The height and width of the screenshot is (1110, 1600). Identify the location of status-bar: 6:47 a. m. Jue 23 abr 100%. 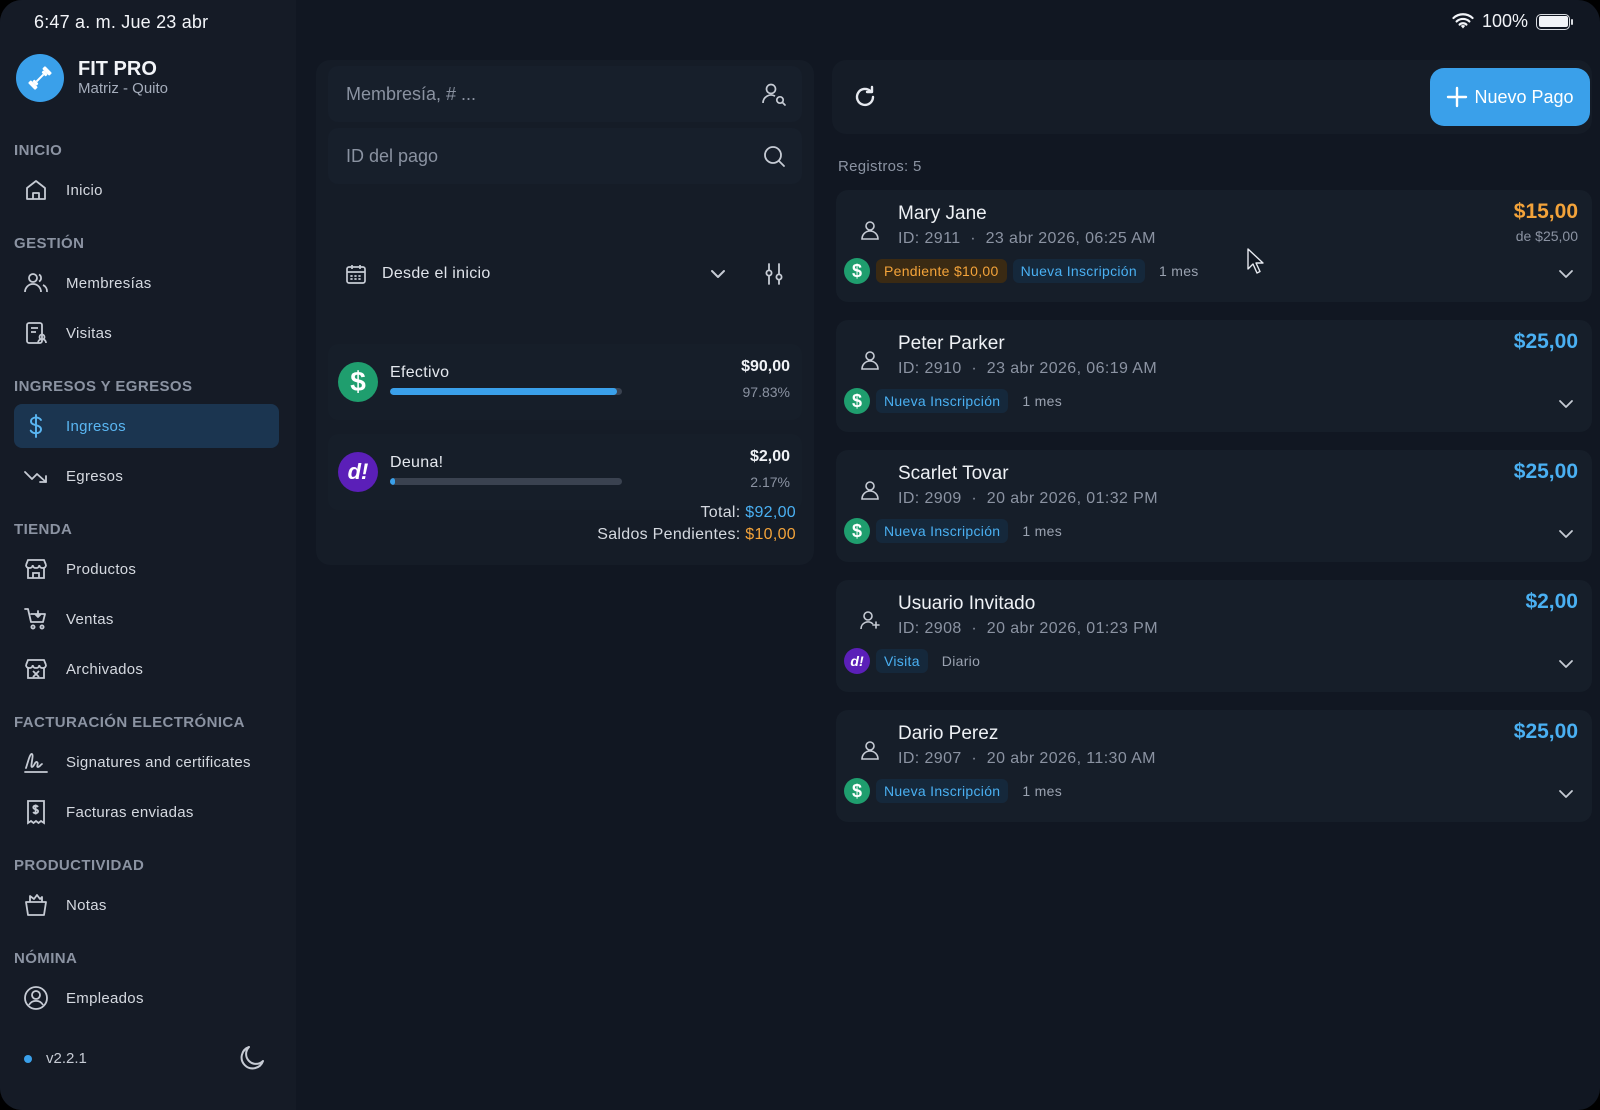
(800, 22).